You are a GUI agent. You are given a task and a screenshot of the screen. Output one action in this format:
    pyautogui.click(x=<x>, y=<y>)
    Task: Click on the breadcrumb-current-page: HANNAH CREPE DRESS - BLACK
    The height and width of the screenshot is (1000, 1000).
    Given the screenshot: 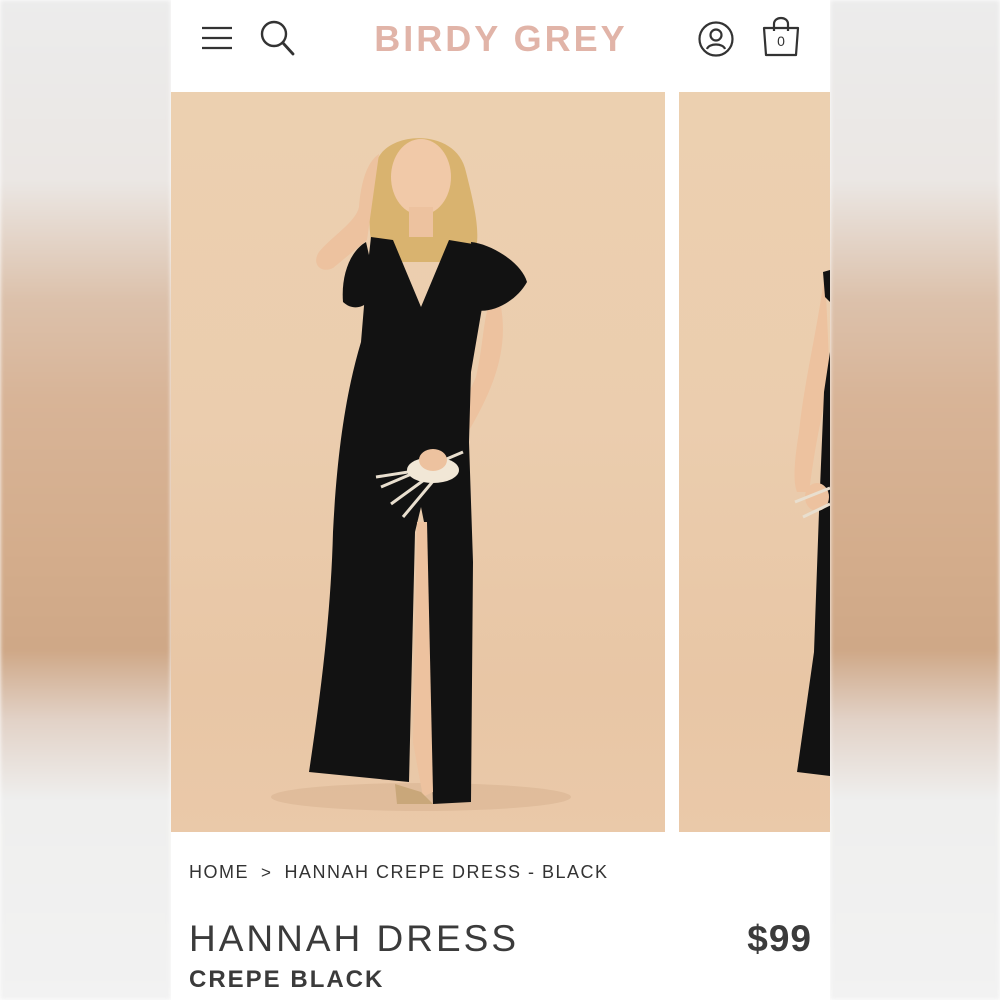 What is the action you would take?
    pyautogui.click(x=446, y=872)
    